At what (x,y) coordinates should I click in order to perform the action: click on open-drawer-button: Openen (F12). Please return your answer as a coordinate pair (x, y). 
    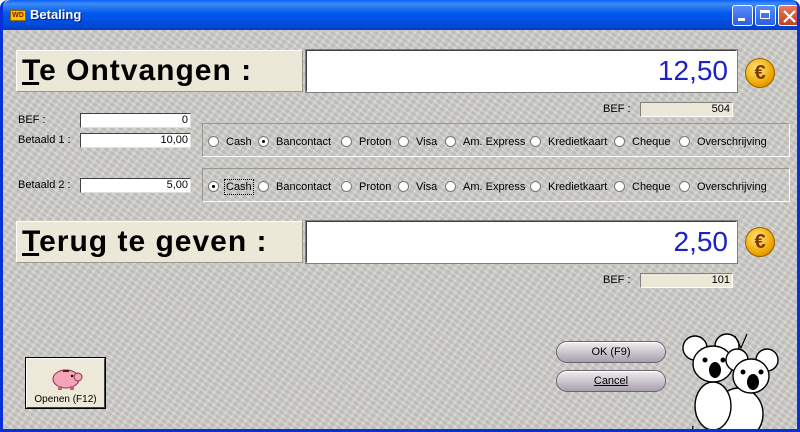
    Looking at the image, I should click on (65, 383).